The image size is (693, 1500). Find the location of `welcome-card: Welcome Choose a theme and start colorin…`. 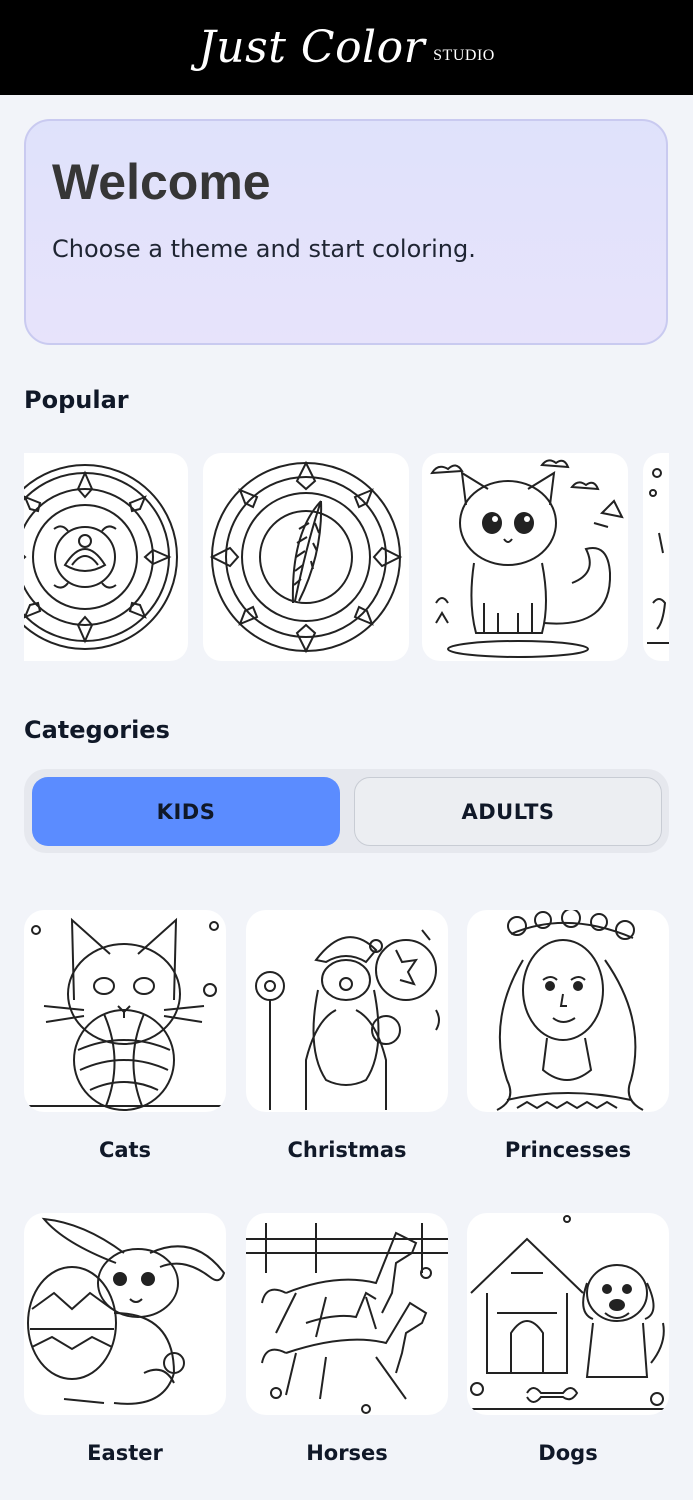

welcome-card: Welcome Choose a theme and start colorin… is located at coordinates (346, 232).